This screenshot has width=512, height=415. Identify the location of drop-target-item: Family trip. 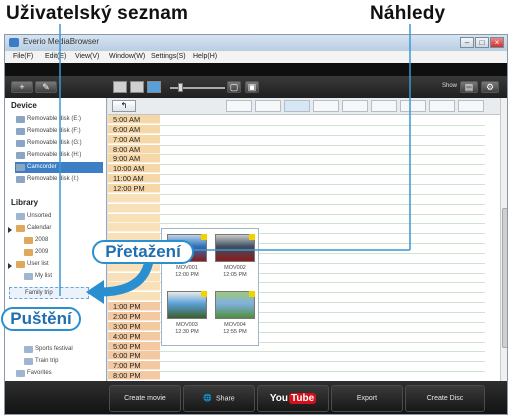
(49, 293).